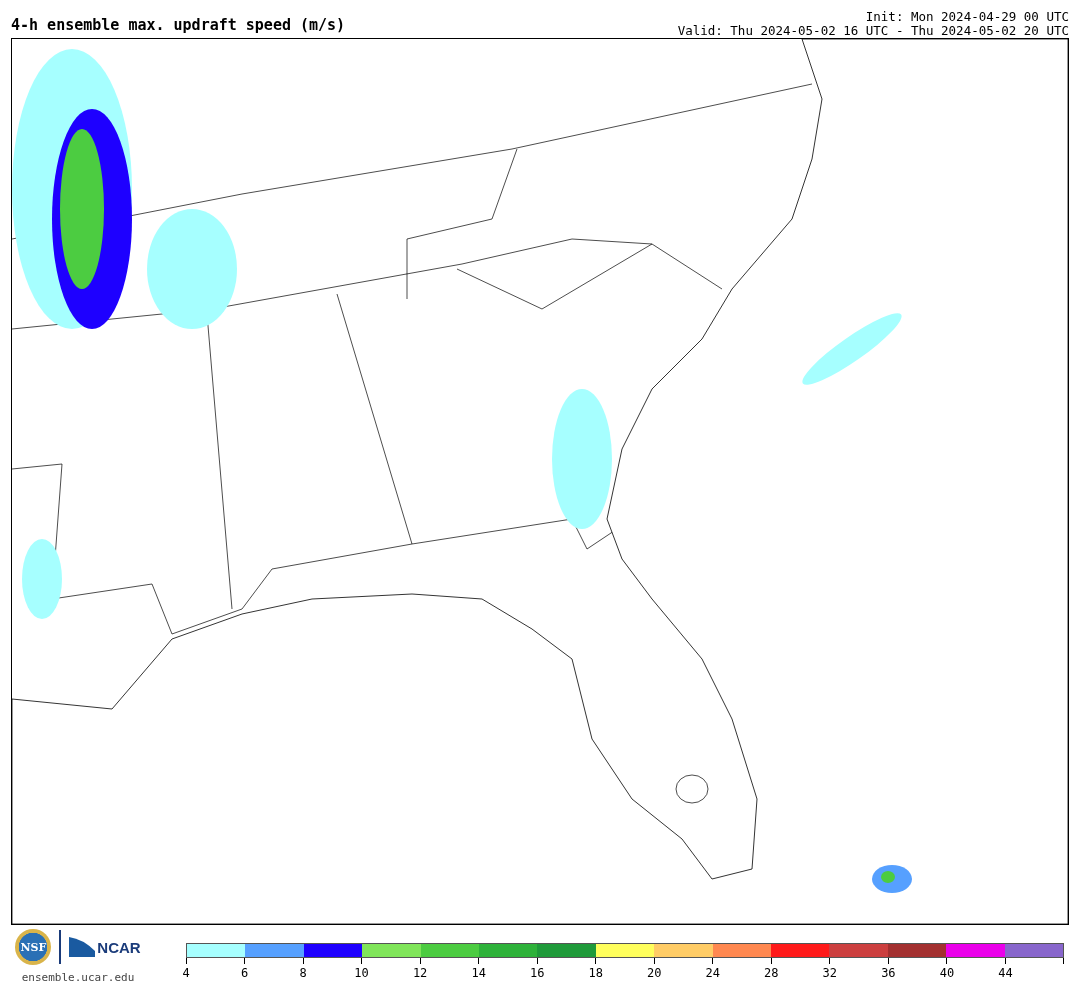 The image size is (1080, 988). I want to click on tick-label: 20, so click(654, 973).